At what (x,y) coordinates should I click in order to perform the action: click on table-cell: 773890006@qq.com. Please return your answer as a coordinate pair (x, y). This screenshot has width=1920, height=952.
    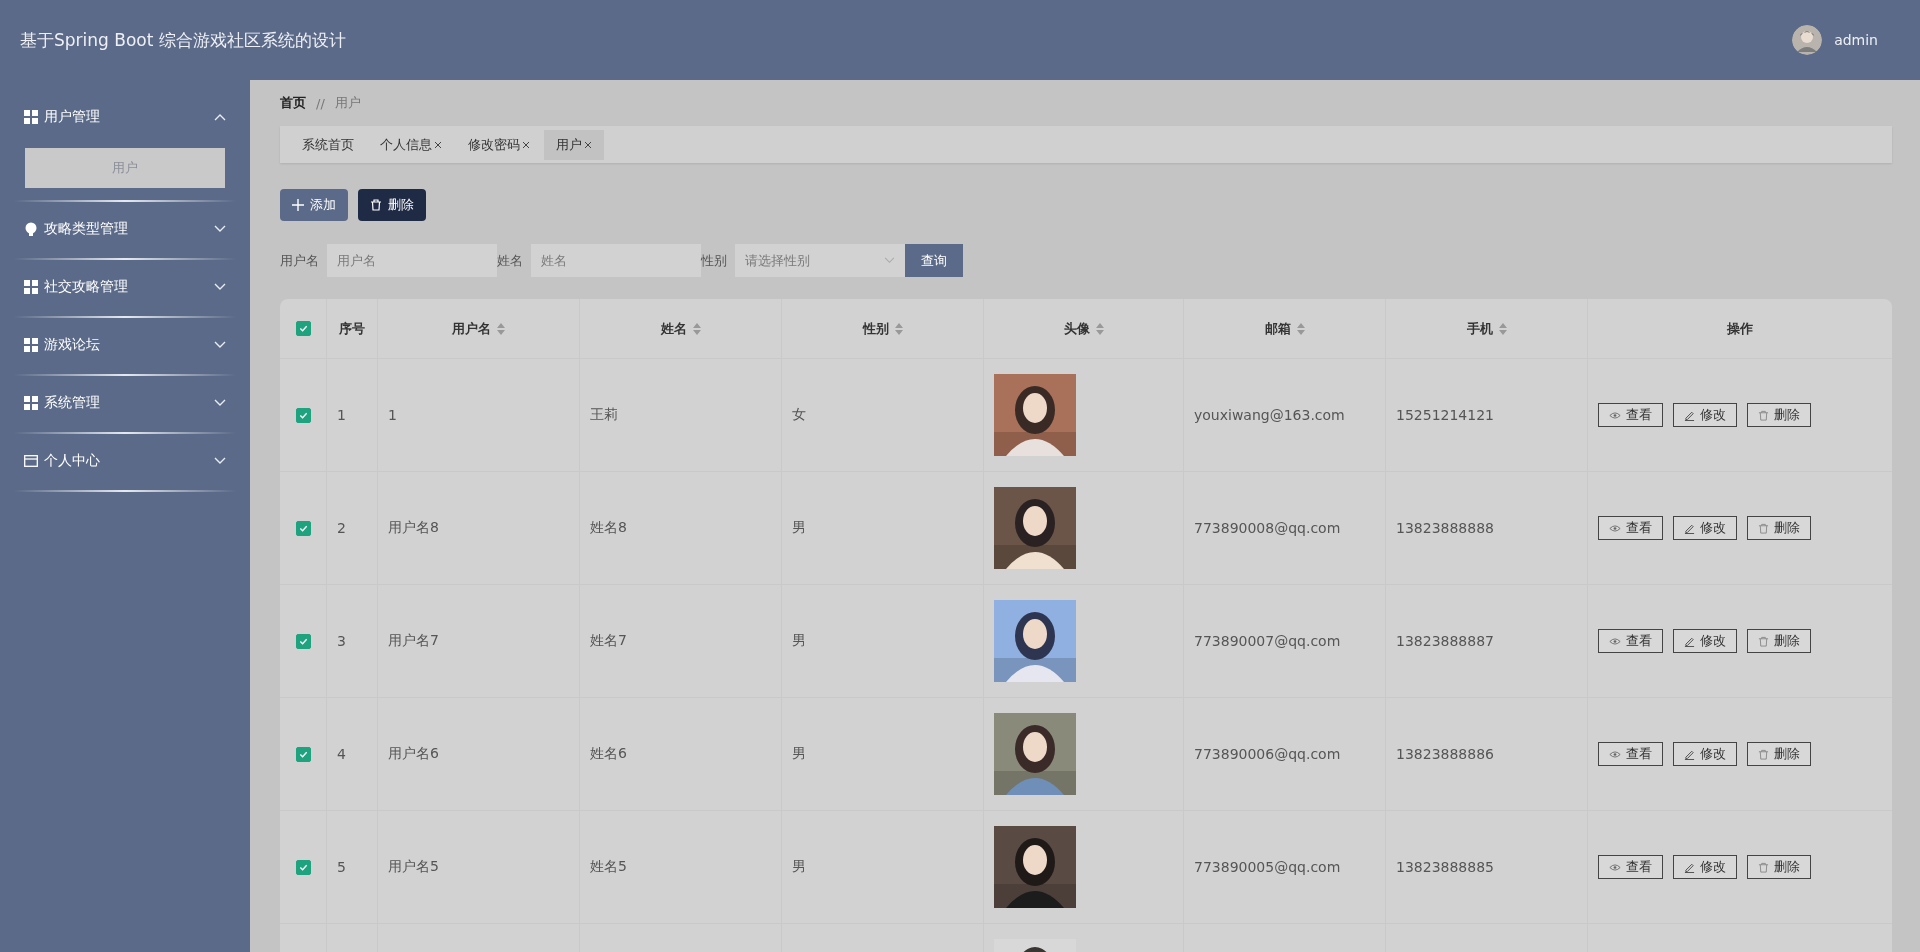
    Looking at the image, I should click on (1267, 754).